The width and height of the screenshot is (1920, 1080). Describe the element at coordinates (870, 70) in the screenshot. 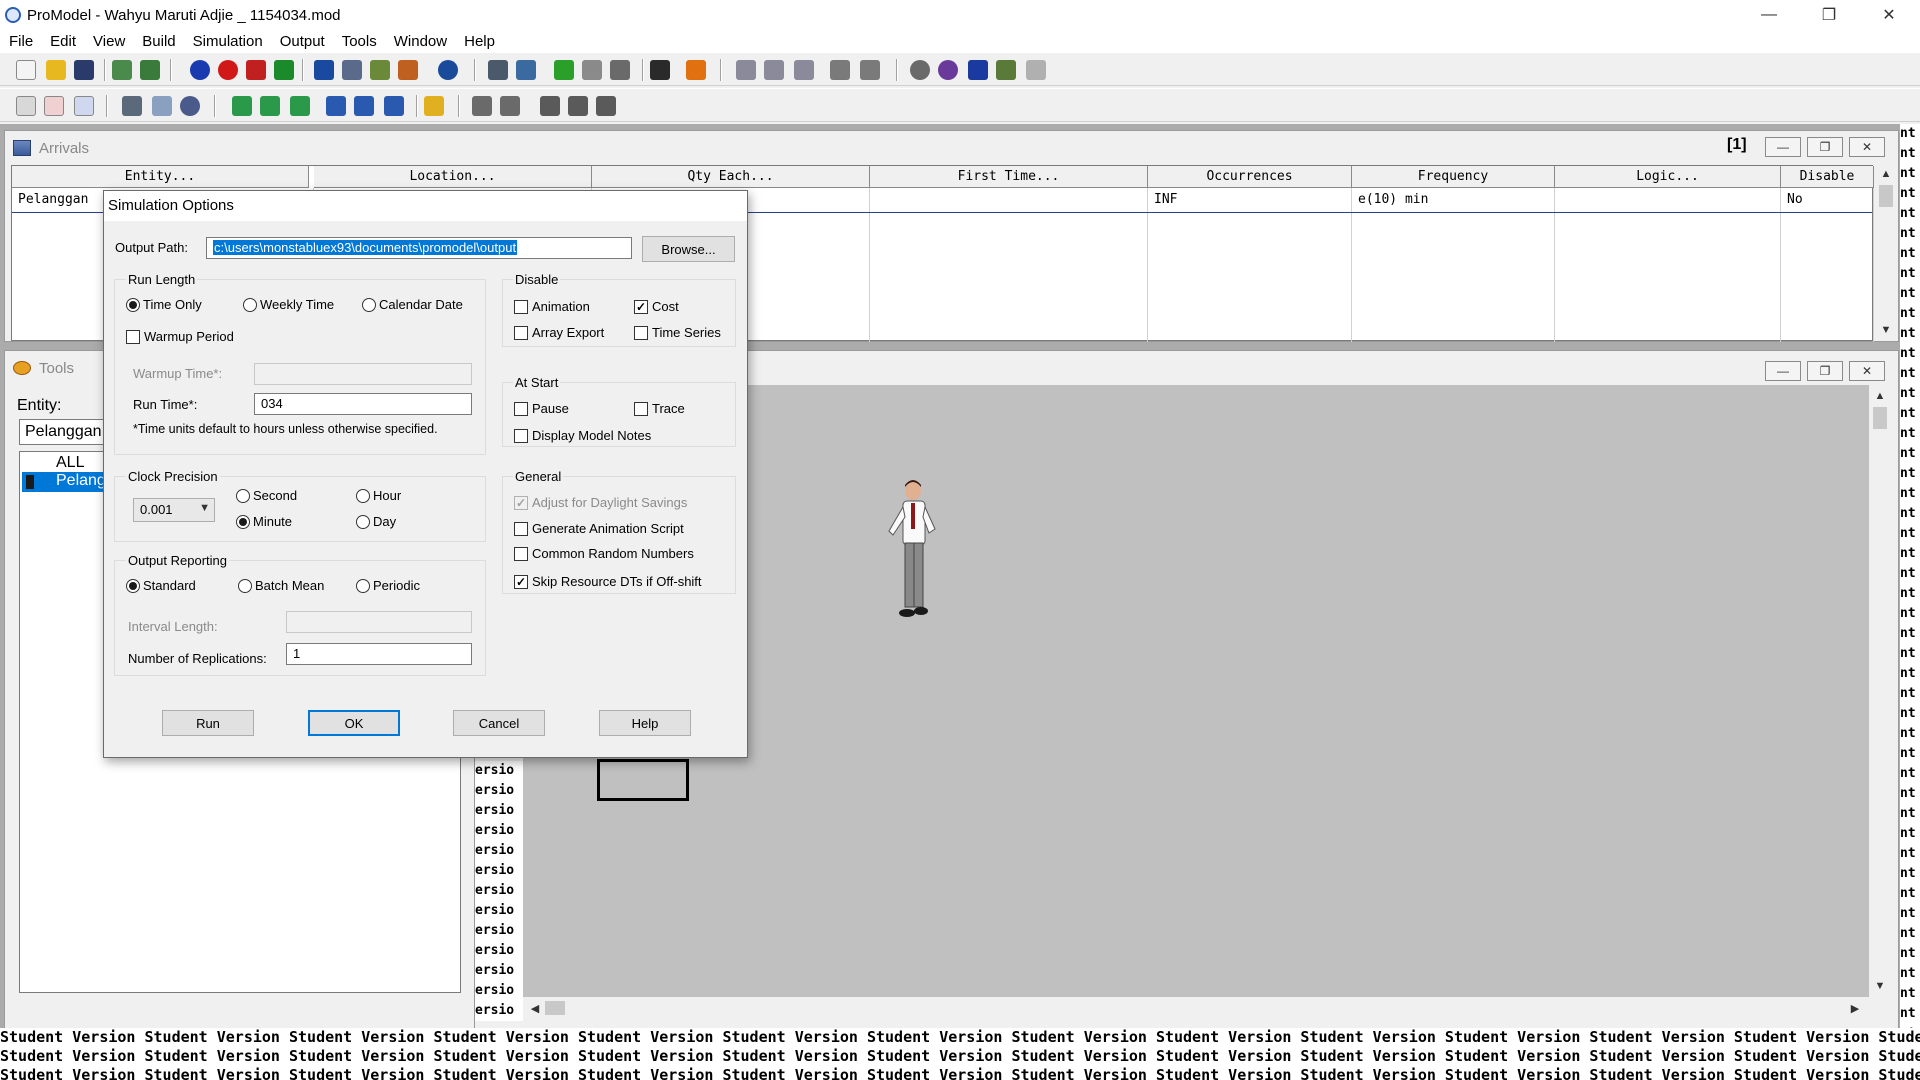

I see `layout-settings-icon` at that location.